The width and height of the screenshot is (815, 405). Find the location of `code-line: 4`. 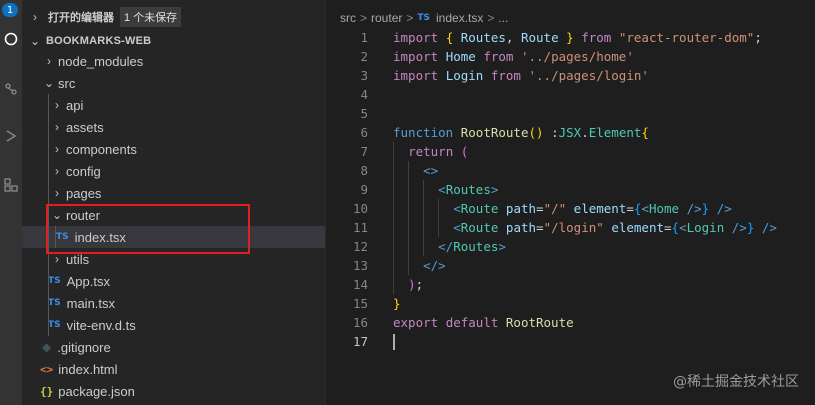

code-line: 4 is located at coordinates (570, 94).